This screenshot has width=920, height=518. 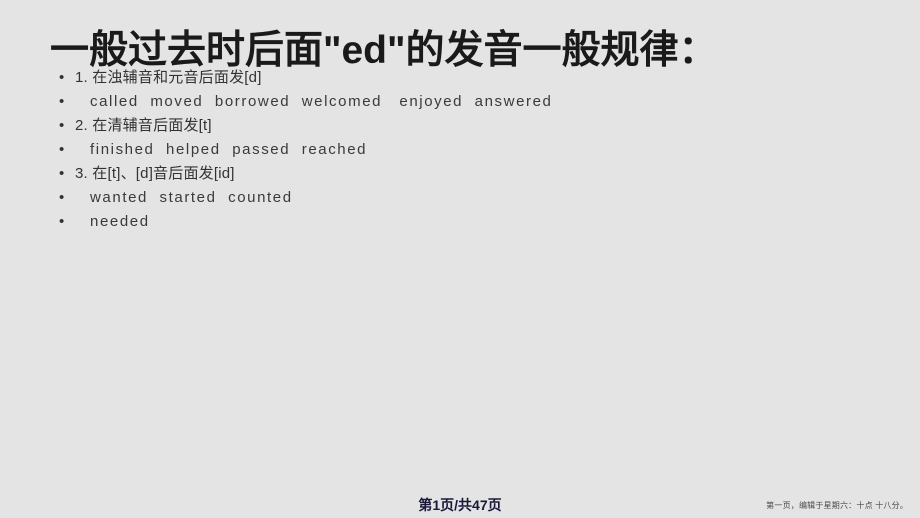 I want to click on list-item-label: 3. 在[t]、[d]音后面发[id], so click(x=155, y=173).